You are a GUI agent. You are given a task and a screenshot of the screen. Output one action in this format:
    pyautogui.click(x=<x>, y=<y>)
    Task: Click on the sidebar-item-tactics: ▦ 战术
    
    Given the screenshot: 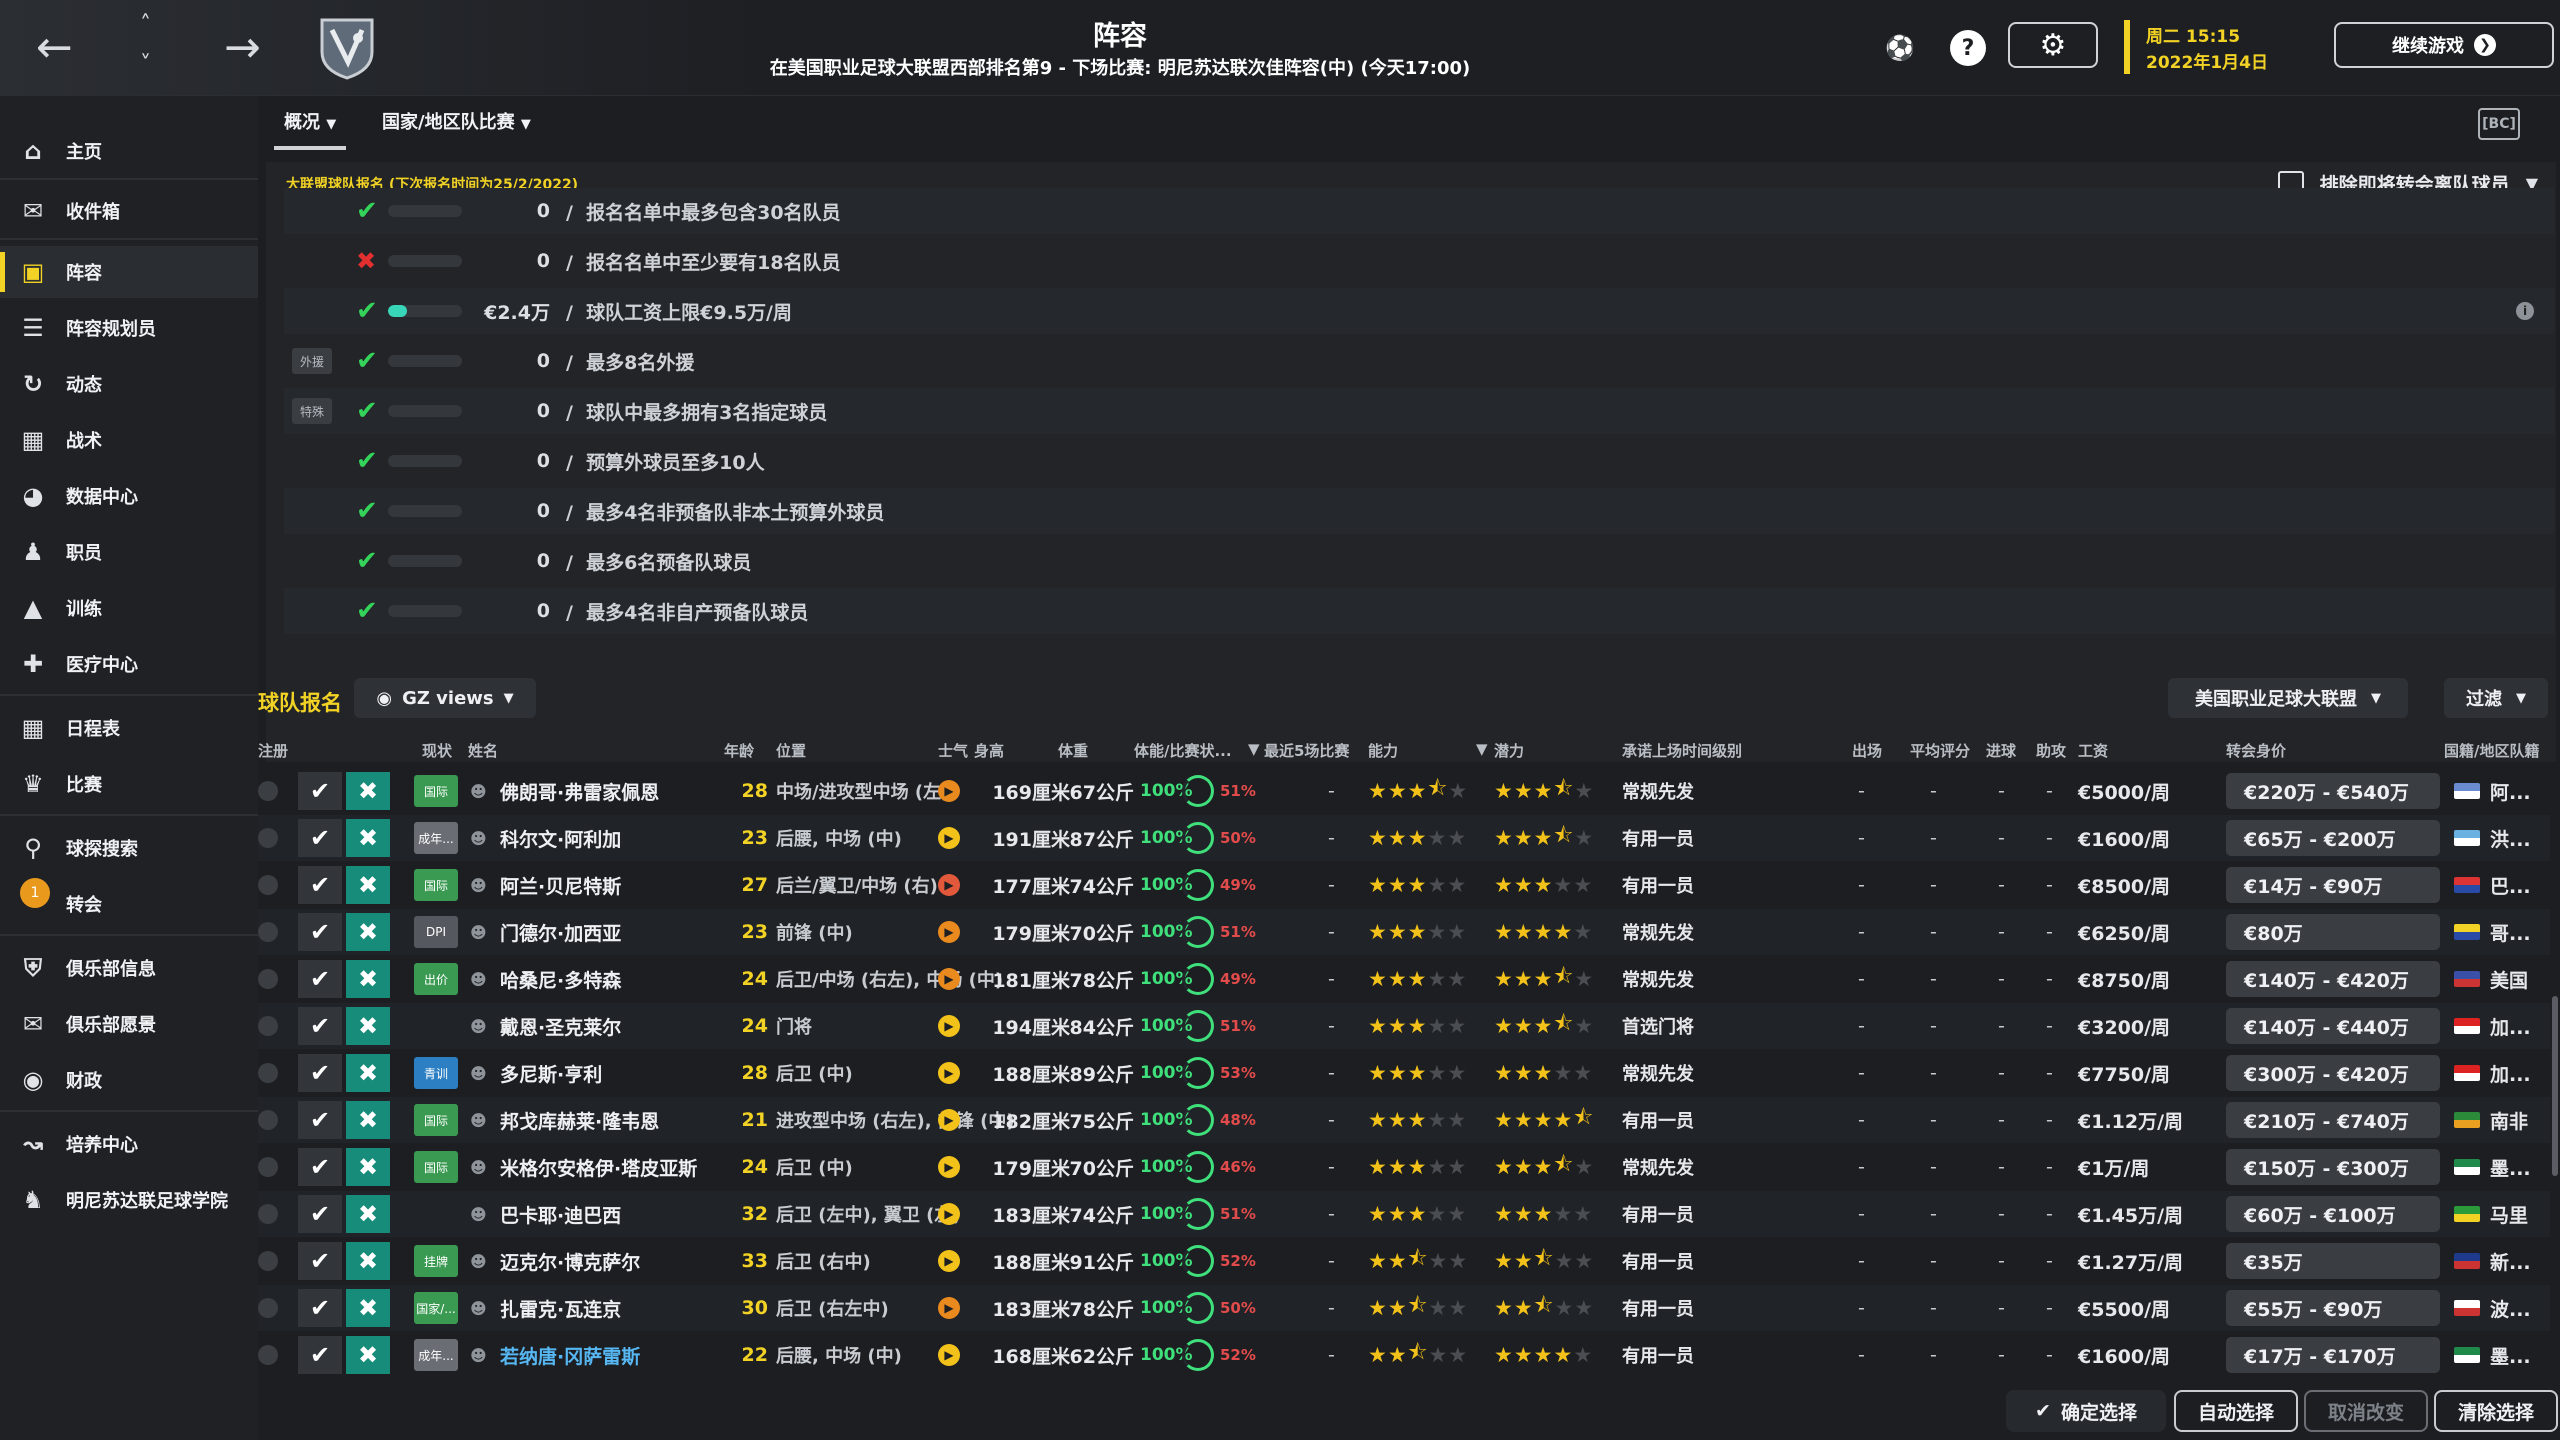 What is the action you would take?
    pyautogui.click(x=129, y=440)
    